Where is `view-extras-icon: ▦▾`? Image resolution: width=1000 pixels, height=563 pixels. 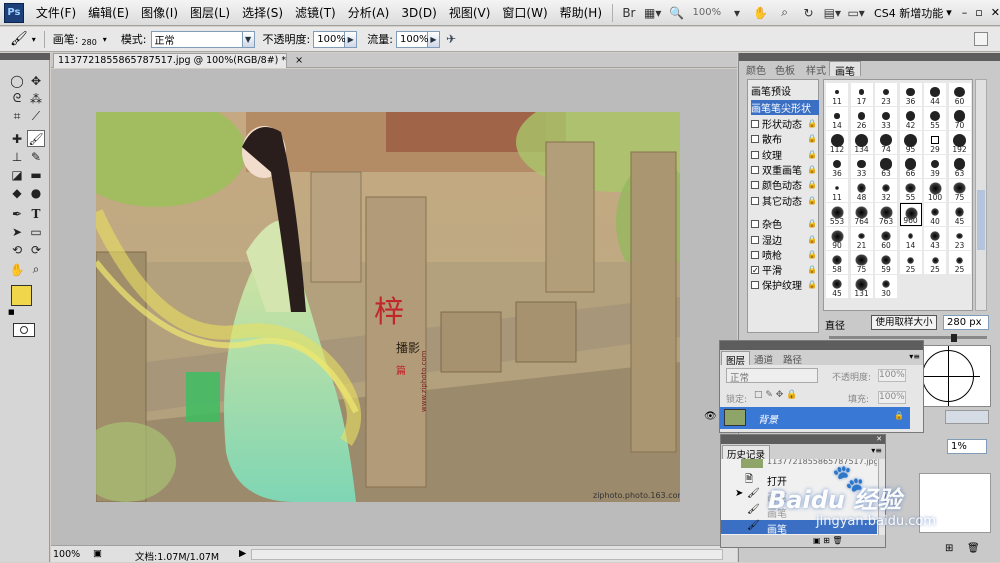 view-extras-icon: ▦▾ is located at coordinates (653, 13).